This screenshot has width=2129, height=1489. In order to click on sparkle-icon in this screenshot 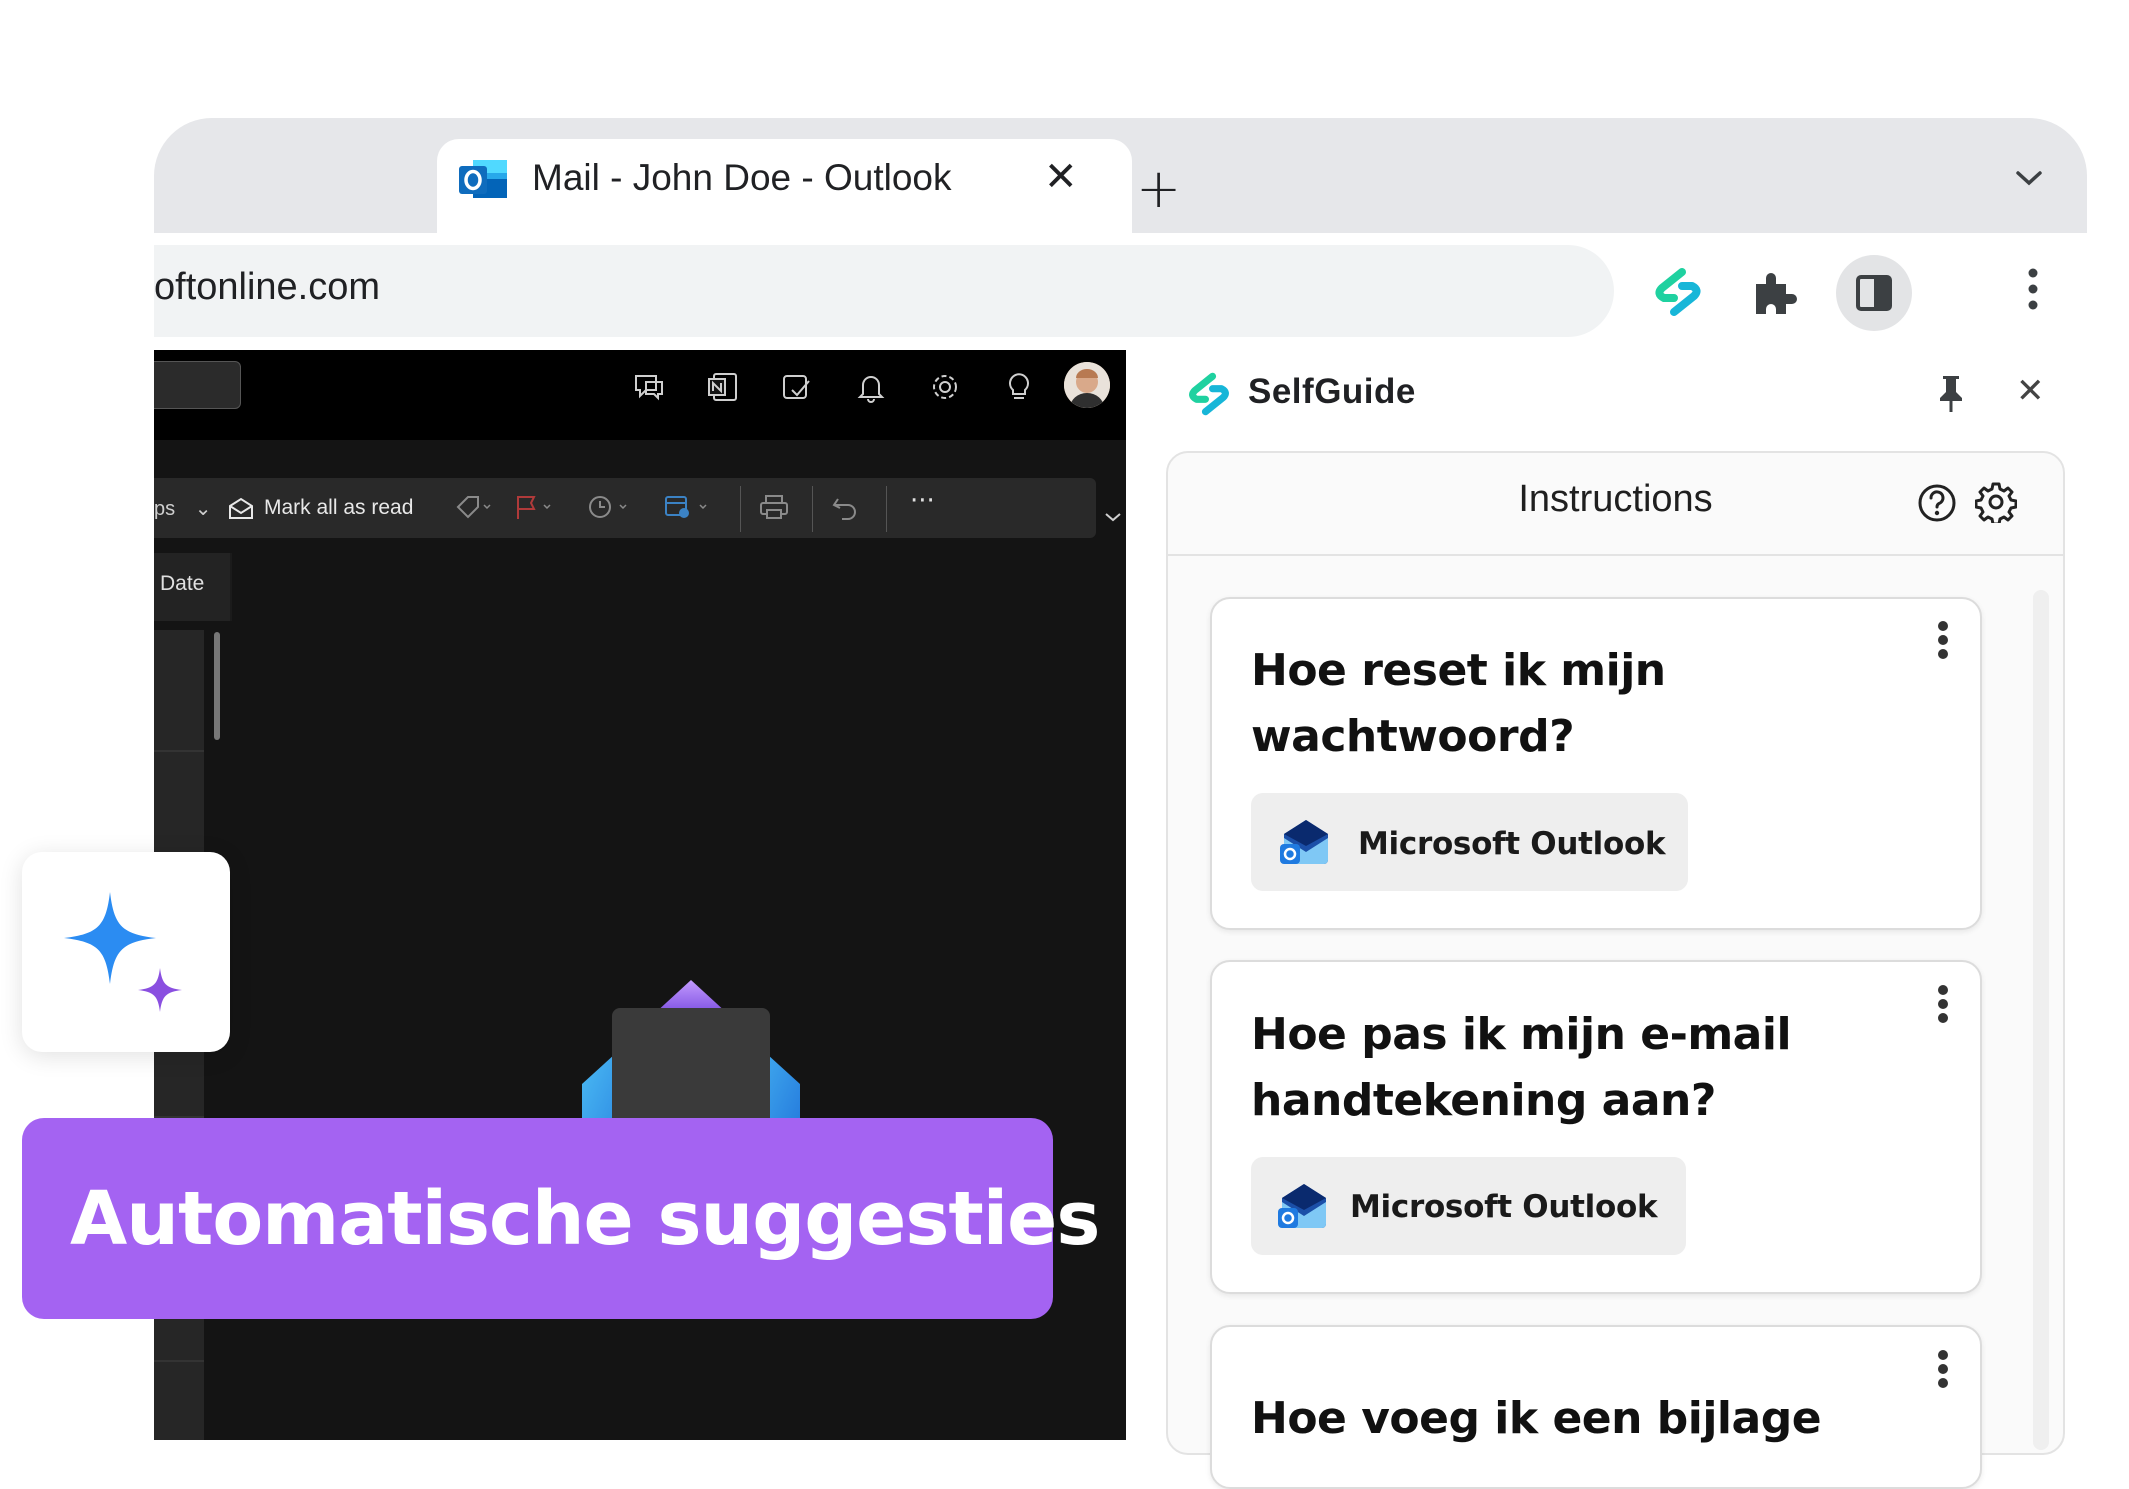, I will do `click(123, 952)`.